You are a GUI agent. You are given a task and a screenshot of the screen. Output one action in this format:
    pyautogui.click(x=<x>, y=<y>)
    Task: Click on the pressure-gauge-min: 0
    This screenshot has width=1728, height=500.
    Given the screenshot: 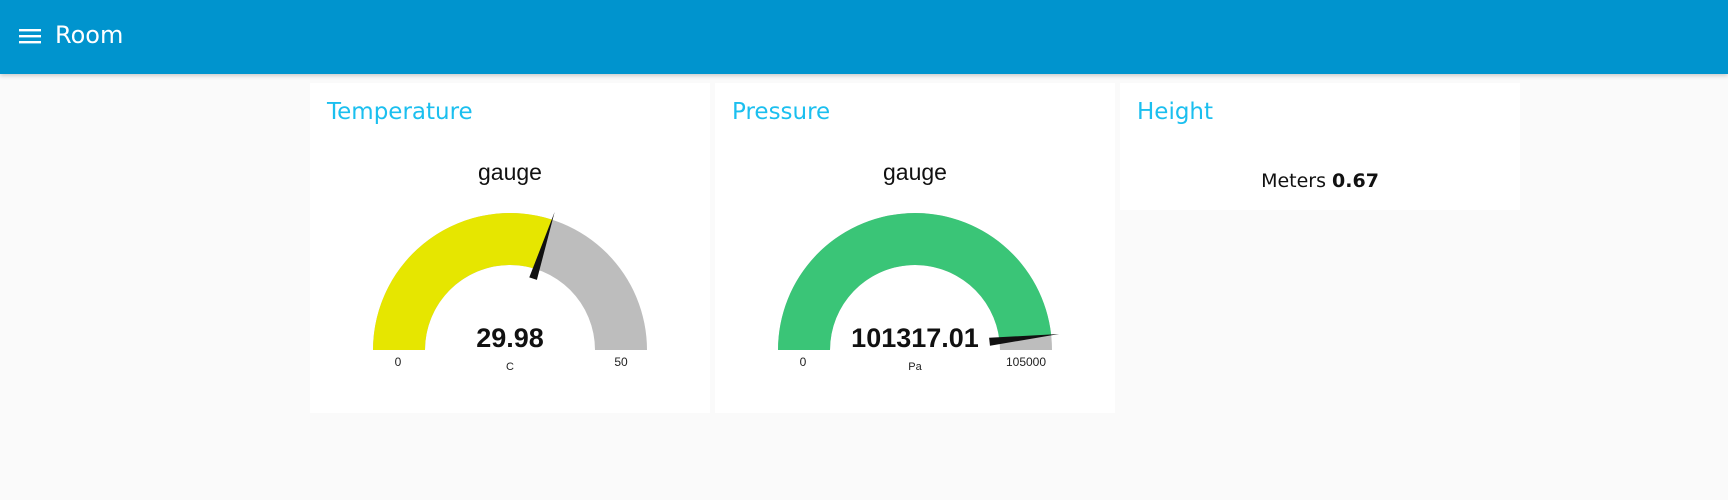 What is the action you would take?
    pyautogui.click(x=803, y=362)
    